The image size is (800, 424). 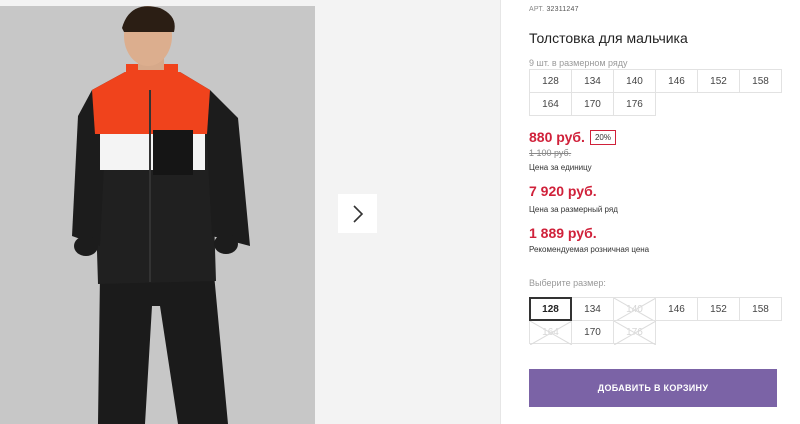 What do you see at coordinates (592, 104) in the screenshot?
I see `pack-size-cell: 170` at bounding box center [592, 104].